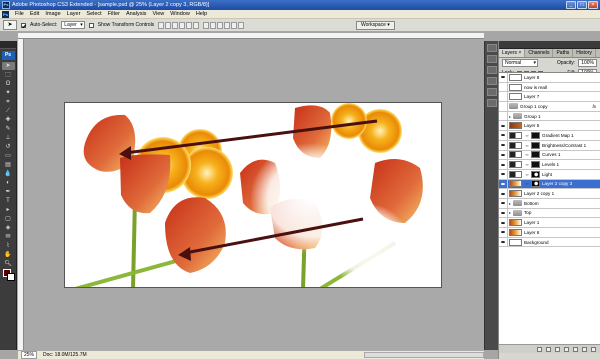  What do you see at coordinates (8, 201) in the screenshot?
I see `type-tool-icon: T` at bounding box center [8, 201].